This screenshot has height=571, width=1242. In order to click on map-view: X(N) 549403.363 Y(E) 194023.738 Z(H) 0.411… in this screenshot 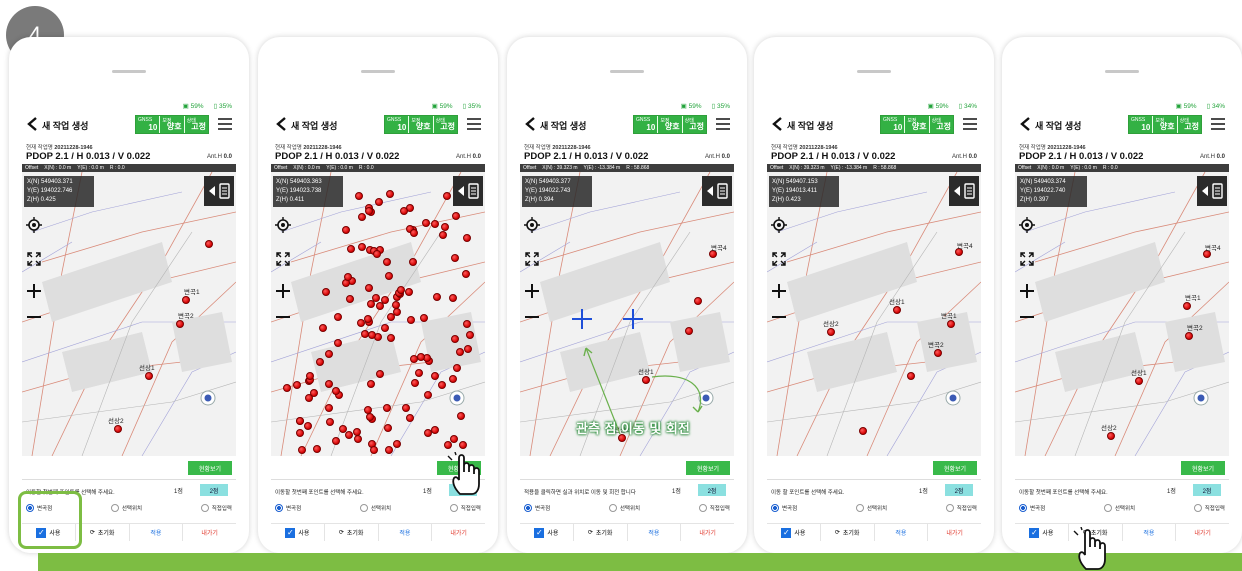, I will do `click(378, 314)`.